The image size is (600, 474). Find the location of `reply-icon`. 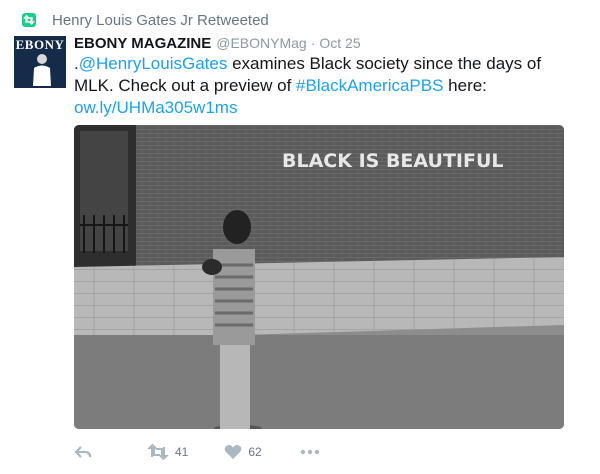

reply-icon is located at coordinates (83, 452).